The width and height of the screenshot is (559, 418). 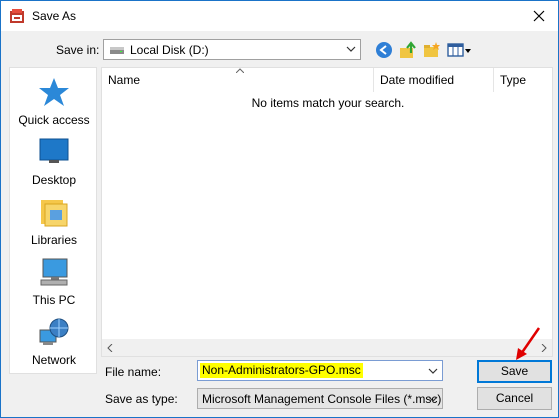 I want to click on place-this-pc: This PC, so click(x=54, y=286).